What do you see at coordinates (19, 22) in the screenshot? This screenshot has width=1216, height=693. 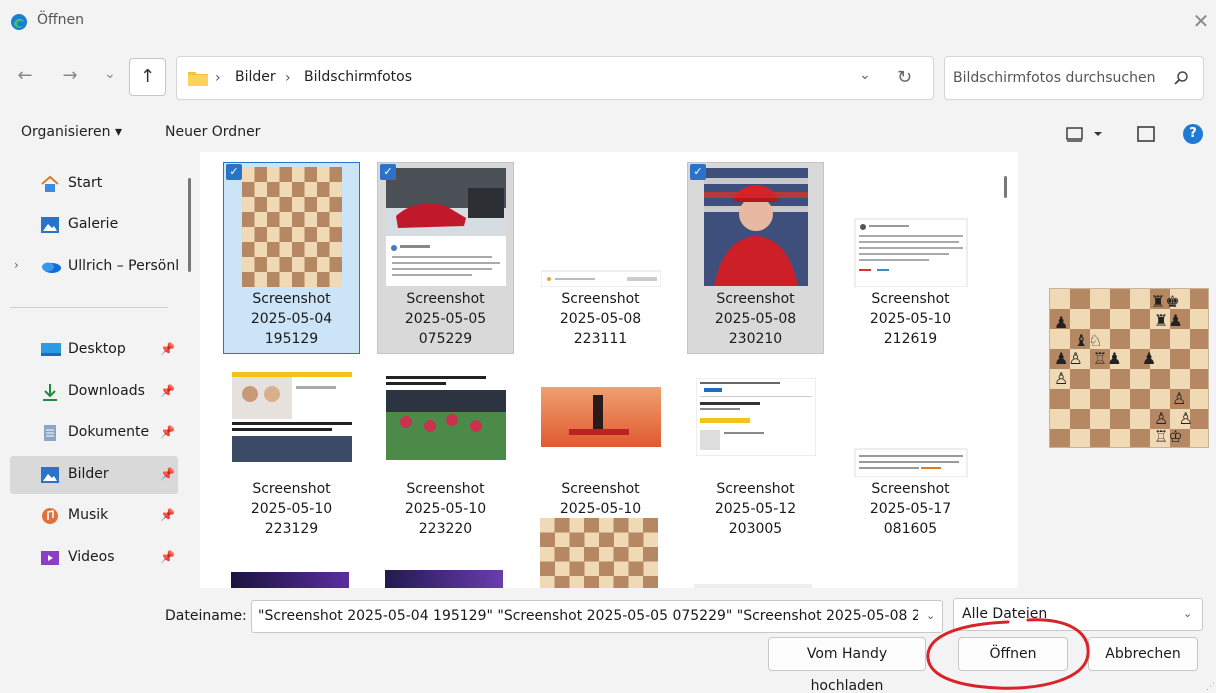 I see `edge-app-icon` at bounding box center [19, 22].